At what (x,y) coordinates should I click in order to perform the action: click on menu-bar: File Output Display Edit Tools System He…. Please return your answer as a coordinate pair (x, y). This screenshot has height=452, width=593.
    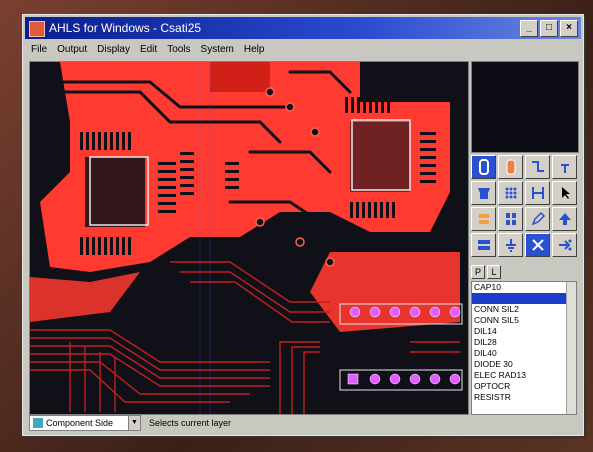
    Looking at the image, I should click on (303, 50).